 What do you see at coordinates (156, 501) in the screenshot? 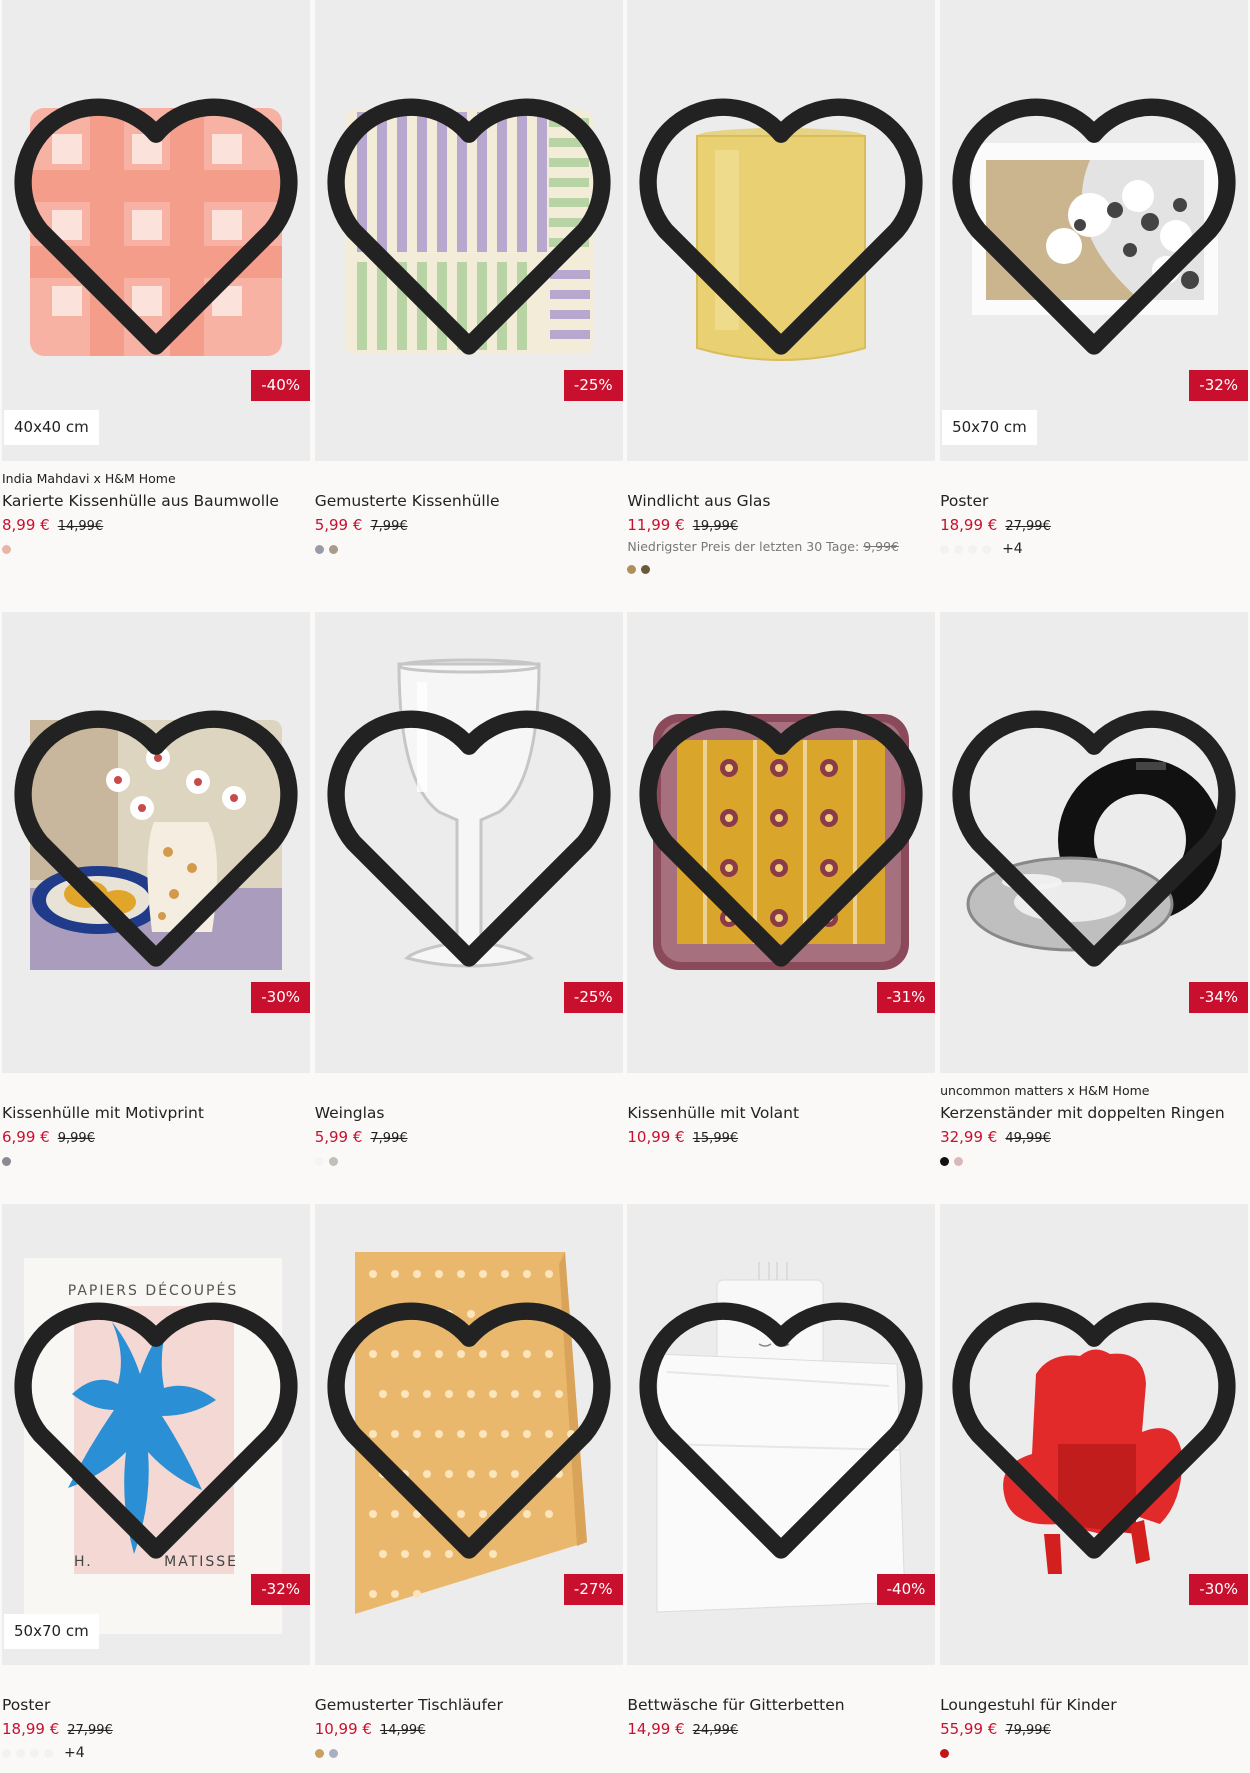
I see `product-name: Karierte Kissenhülle aus Baumwolle` at bounding box center [156, 501].